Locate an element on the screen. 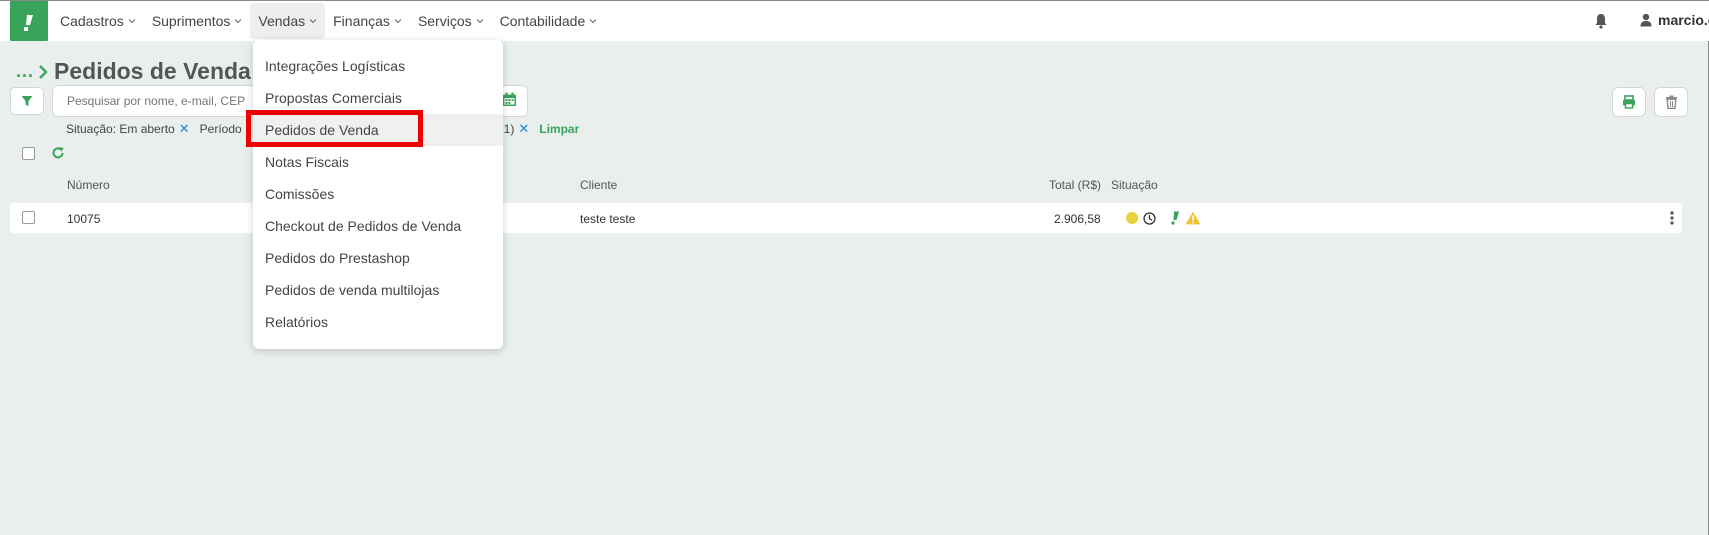  nav-label: Contabilidade is located at coordinates (542, 21).